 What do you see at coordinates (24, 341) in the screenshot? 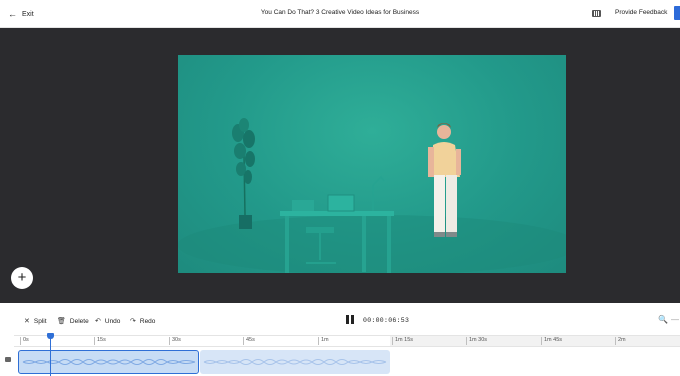
I see `timeline-tick: 0s` at bounding box center [24, 341].